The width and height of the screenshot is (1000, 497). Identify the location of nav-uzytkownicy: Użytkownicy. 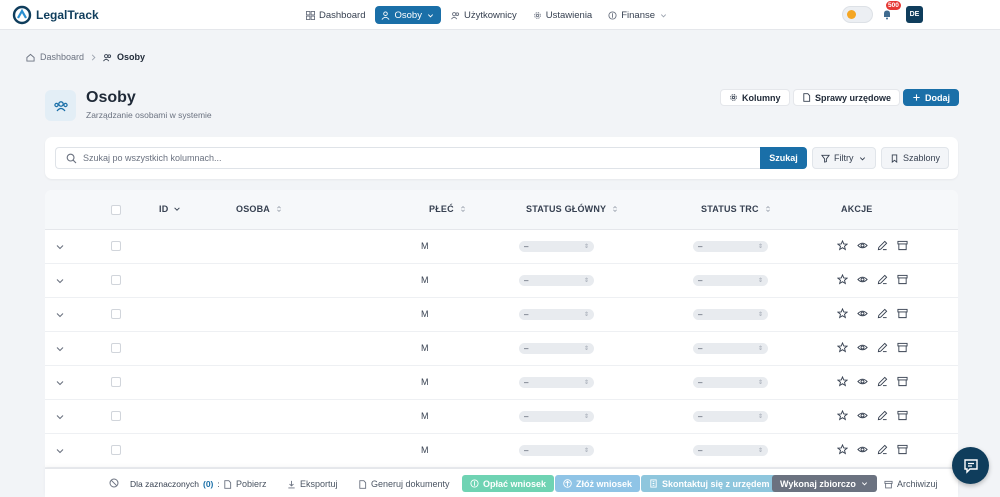
(484, 15).